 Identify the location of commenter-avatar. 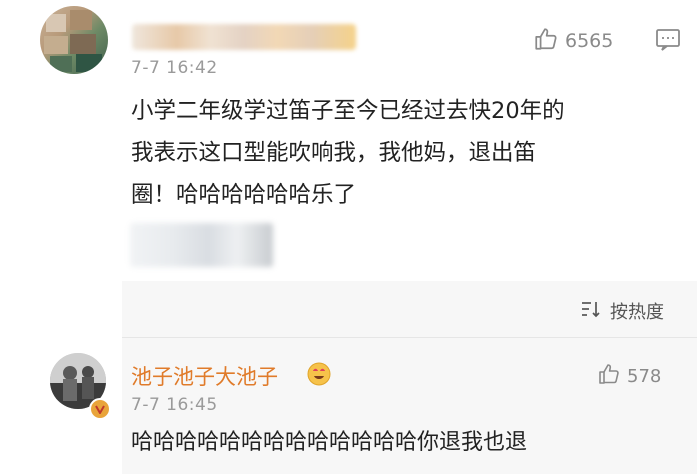
(74, 40).